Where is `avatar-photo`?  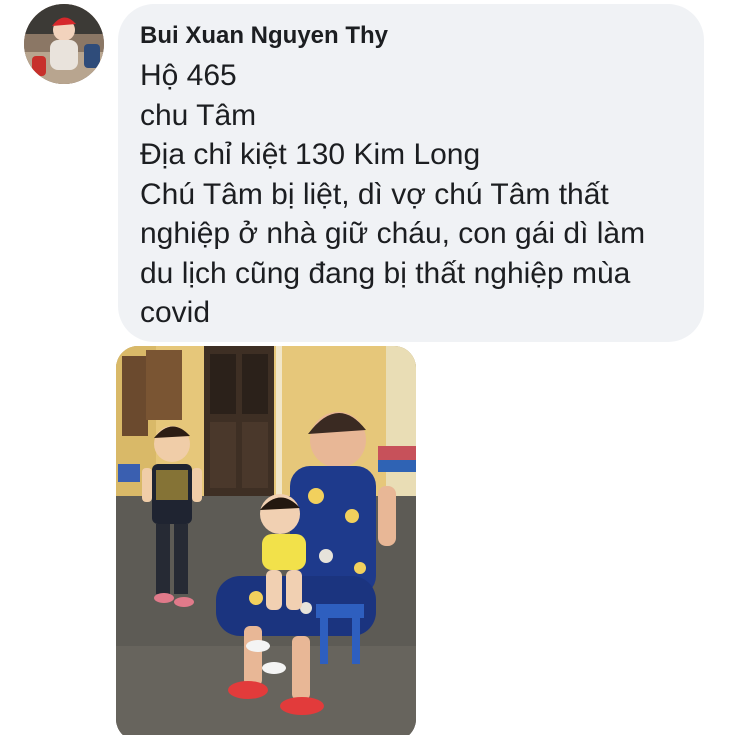
avatar-photo is located at coordinates (64, 44).